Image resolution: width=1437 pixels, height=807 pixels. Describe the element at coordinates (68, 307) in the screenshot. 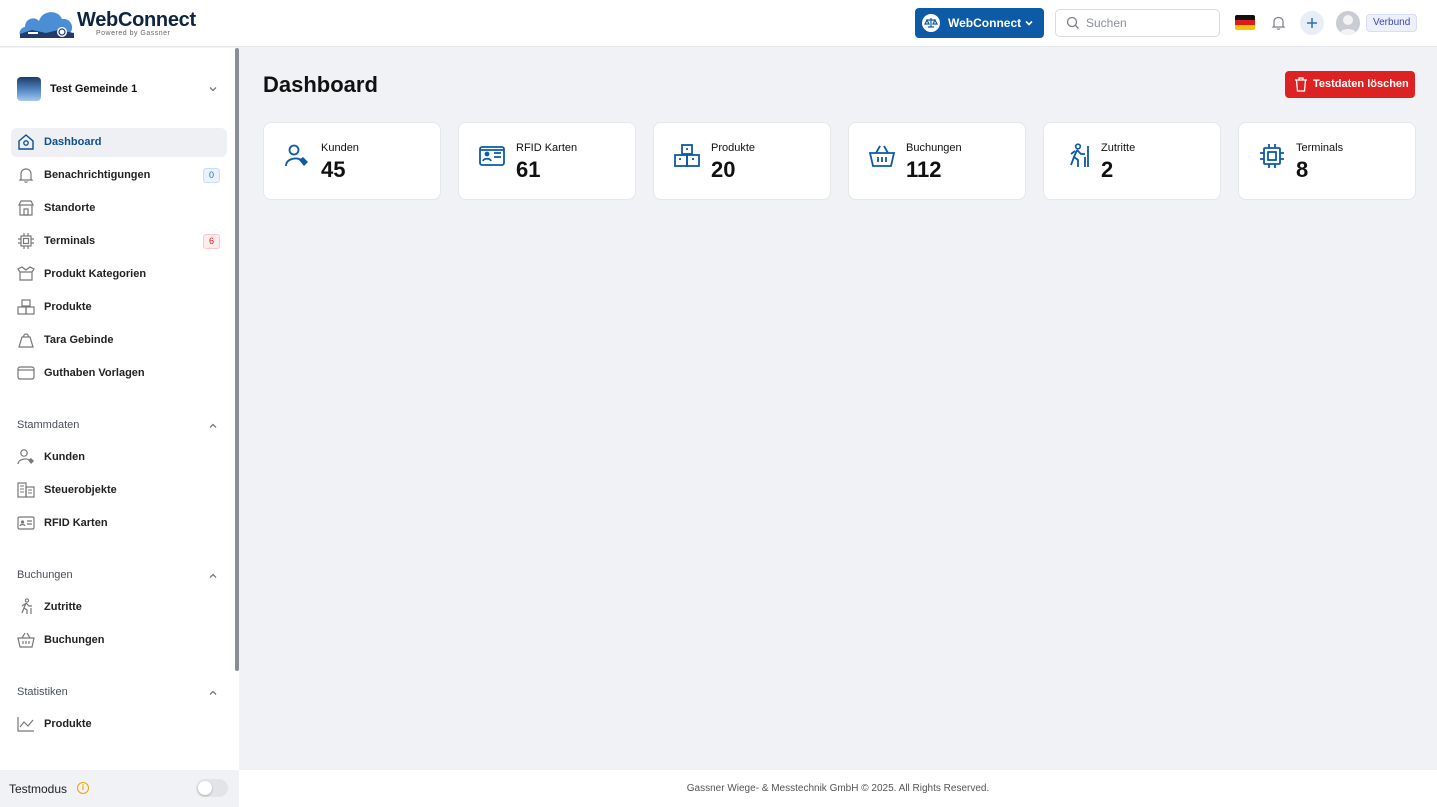

I see `sidebar-item-label: Produkte` at that location.